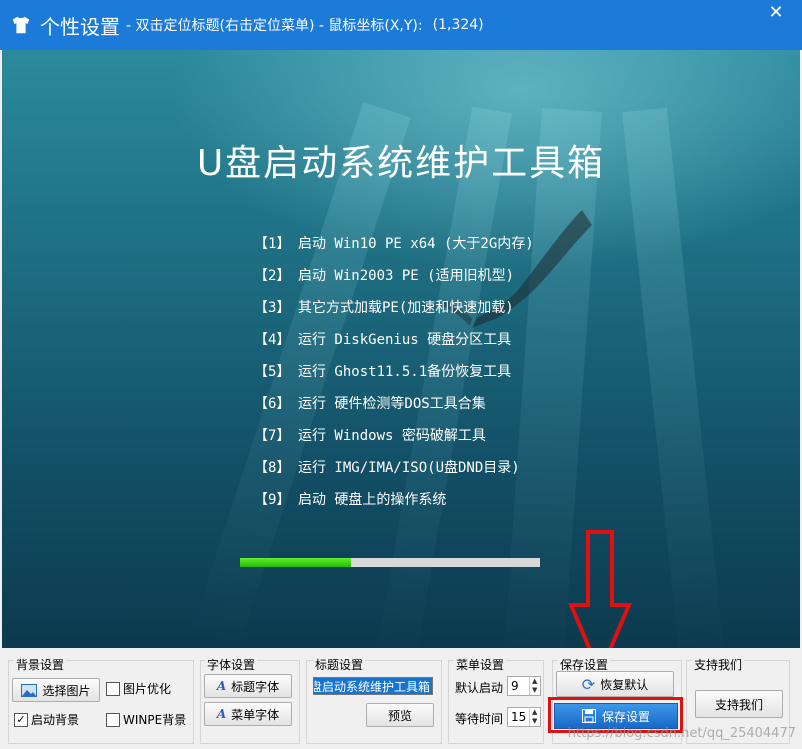  I want to click on boot-menu-item: 【2】 启动 Win2003 PE (适用旧机型), so click(394, 276).